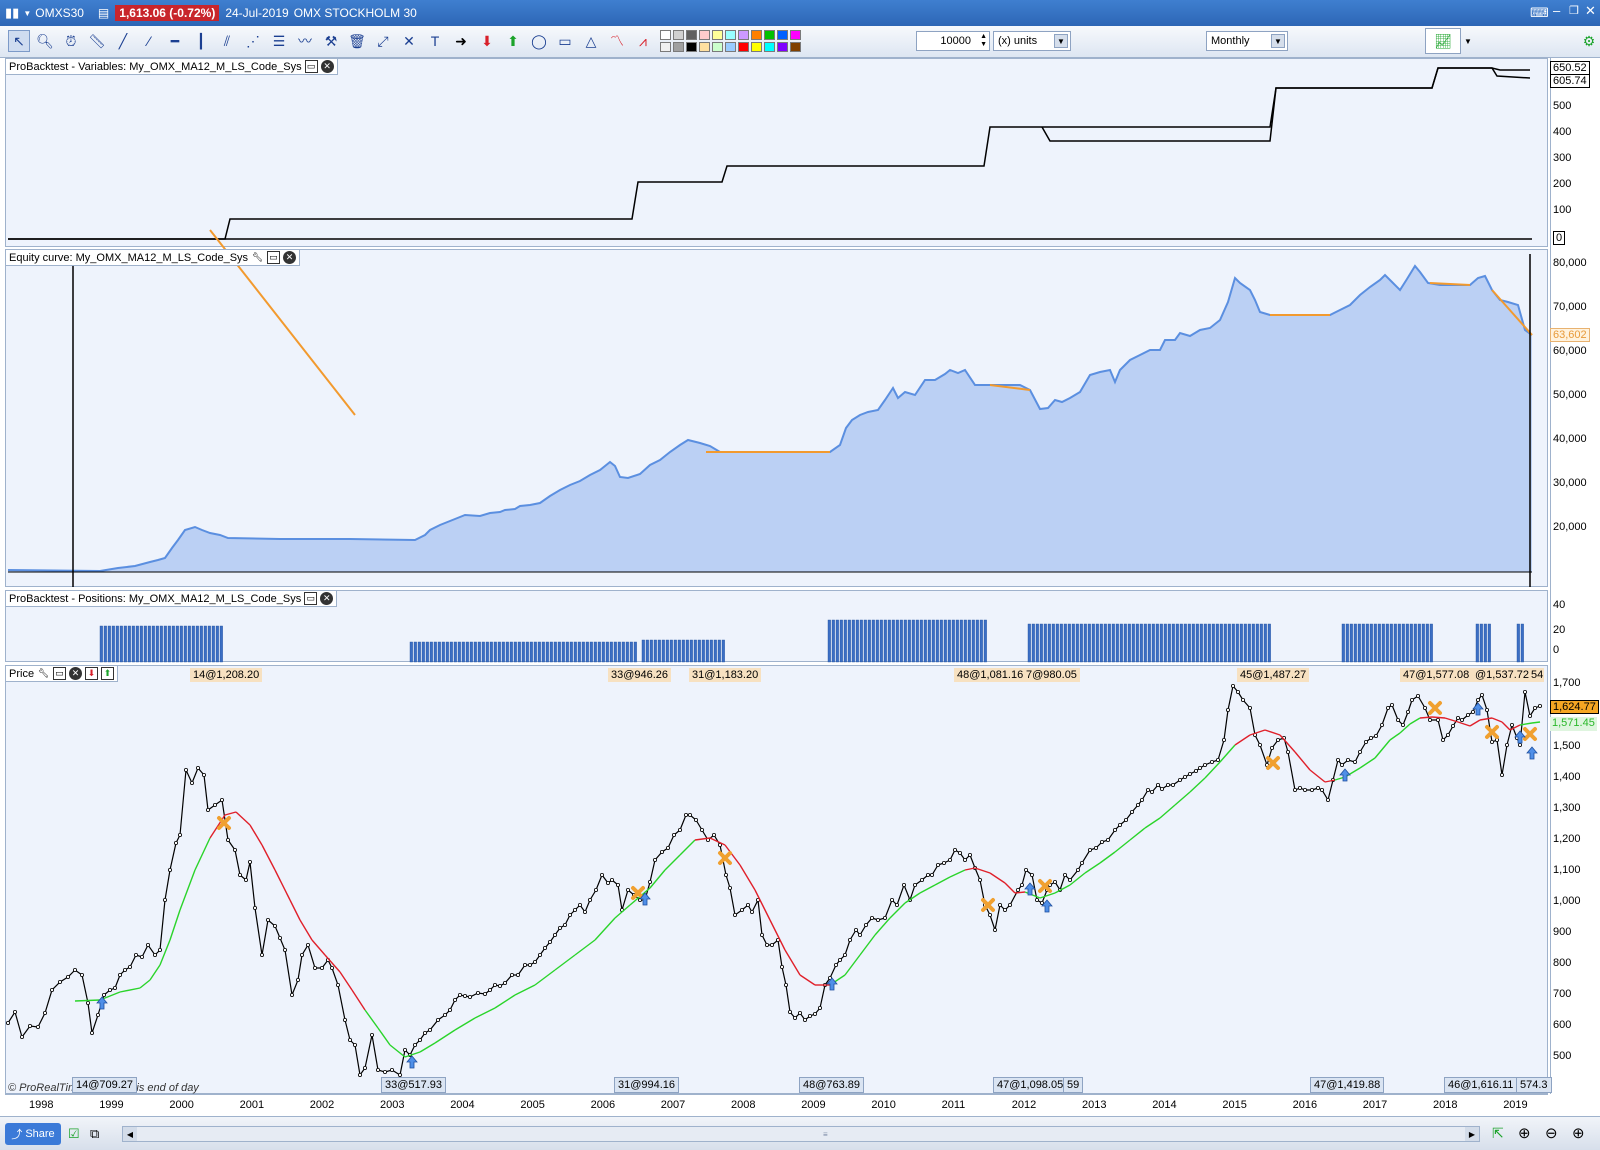  Describe the element at coordinates (1530, 734) in the screenshot. I see `sell-cross-marker` at that location.